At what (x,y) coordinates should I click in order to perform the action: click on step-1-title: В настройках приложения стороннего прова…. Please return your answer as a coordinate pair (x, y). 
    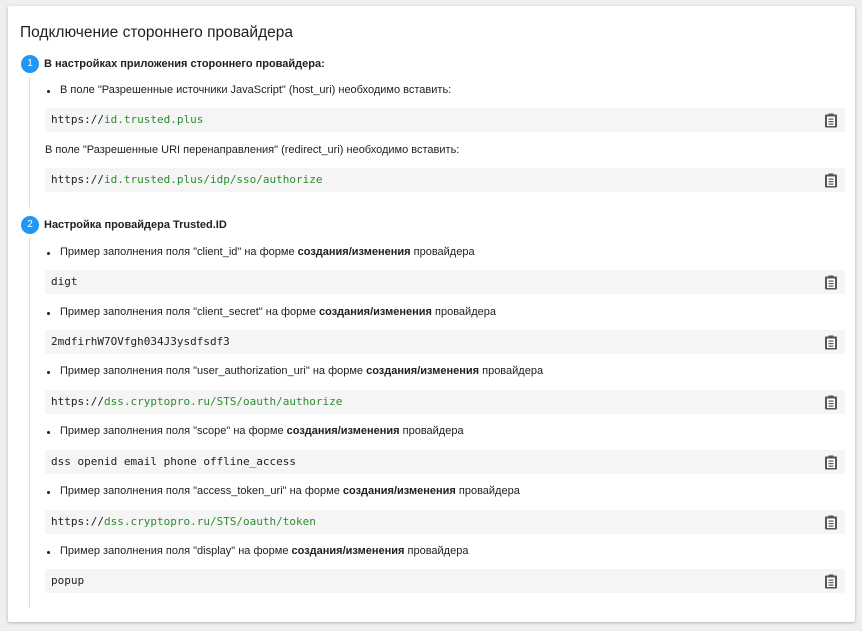
    Looking at the image, I should click on (184, 64).